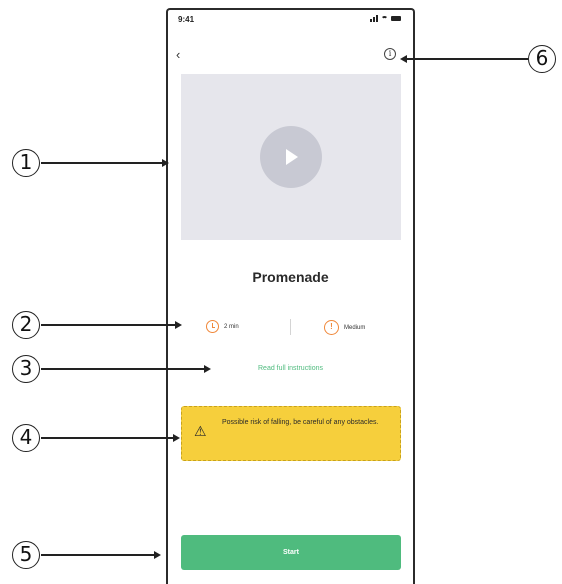  I want to click on level-info: ! Medium, so click(344, 327).